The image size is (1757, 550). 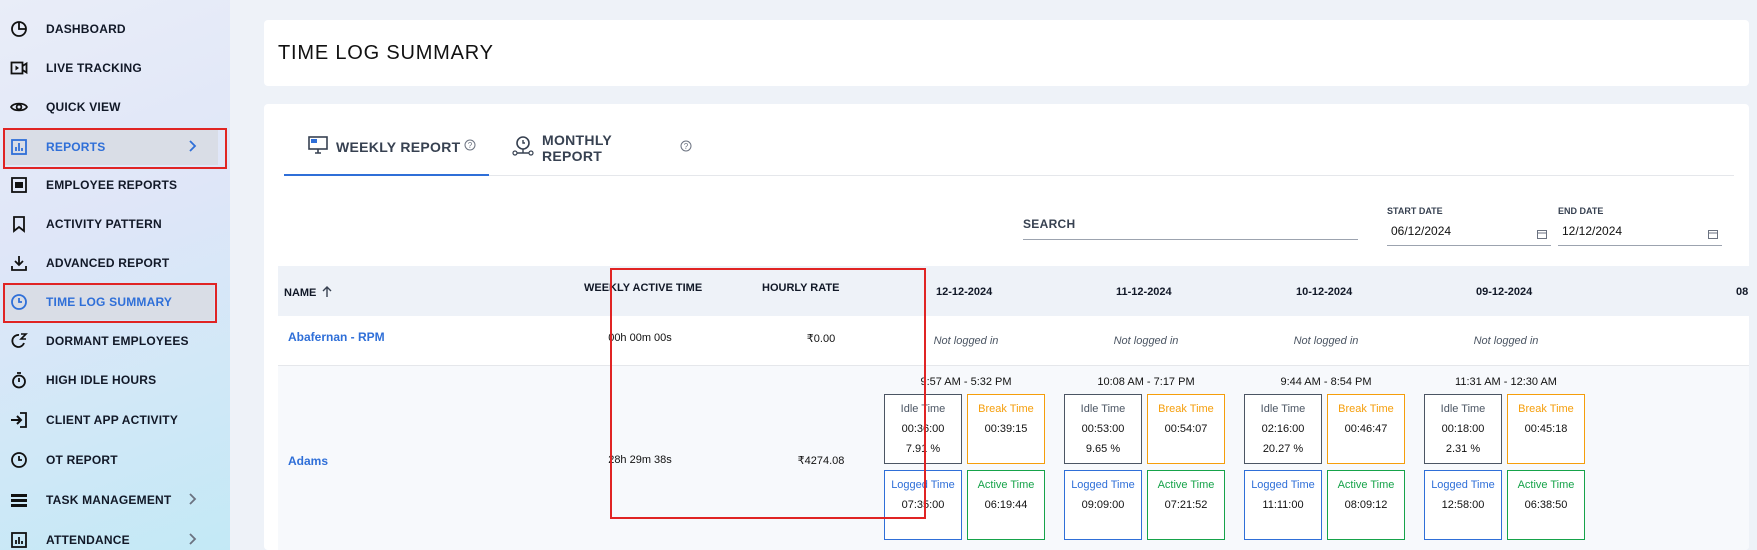 What do you see at coordinates (19, 68) in the screenshot?
I see `video-icon` at bounding box center [19, 68].